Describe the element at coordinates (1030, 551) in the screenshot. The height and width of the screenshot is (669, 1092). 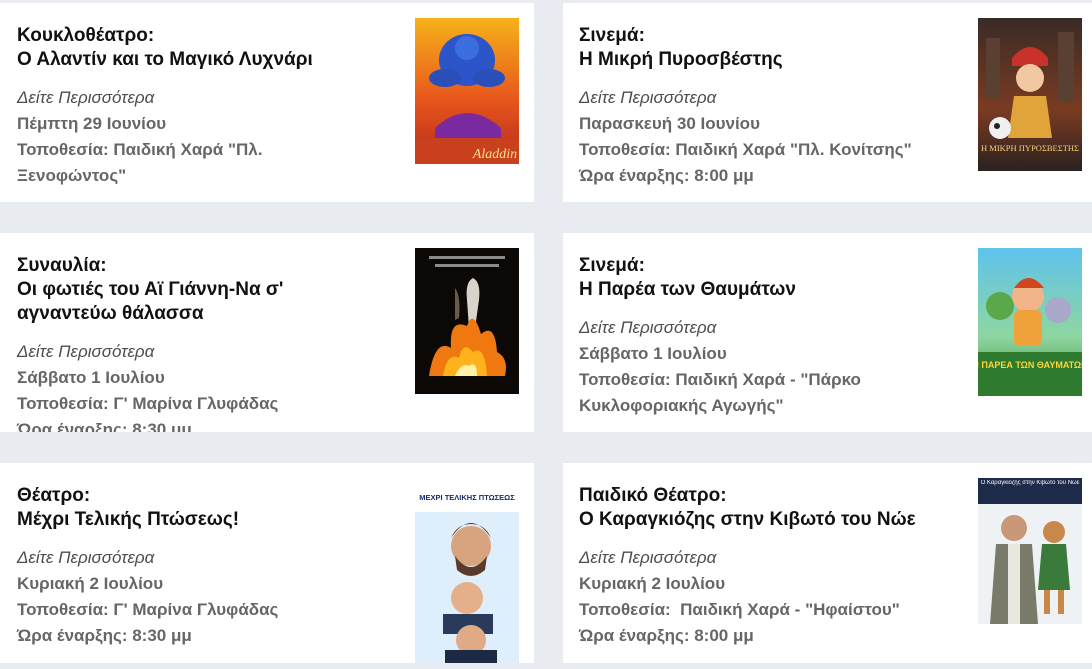
I see `karagiozis-poster-image: Ο Καραγκιόζης στην Κιβωτό του Νώε` at that location.